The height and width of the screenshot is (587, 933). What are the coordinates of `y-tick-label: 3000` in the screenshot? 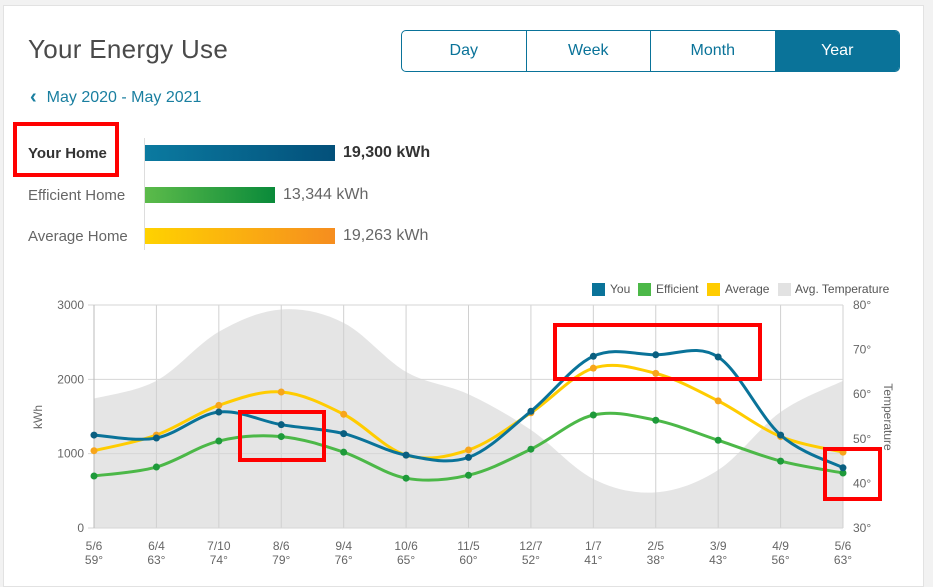 It's located at (70, 305).